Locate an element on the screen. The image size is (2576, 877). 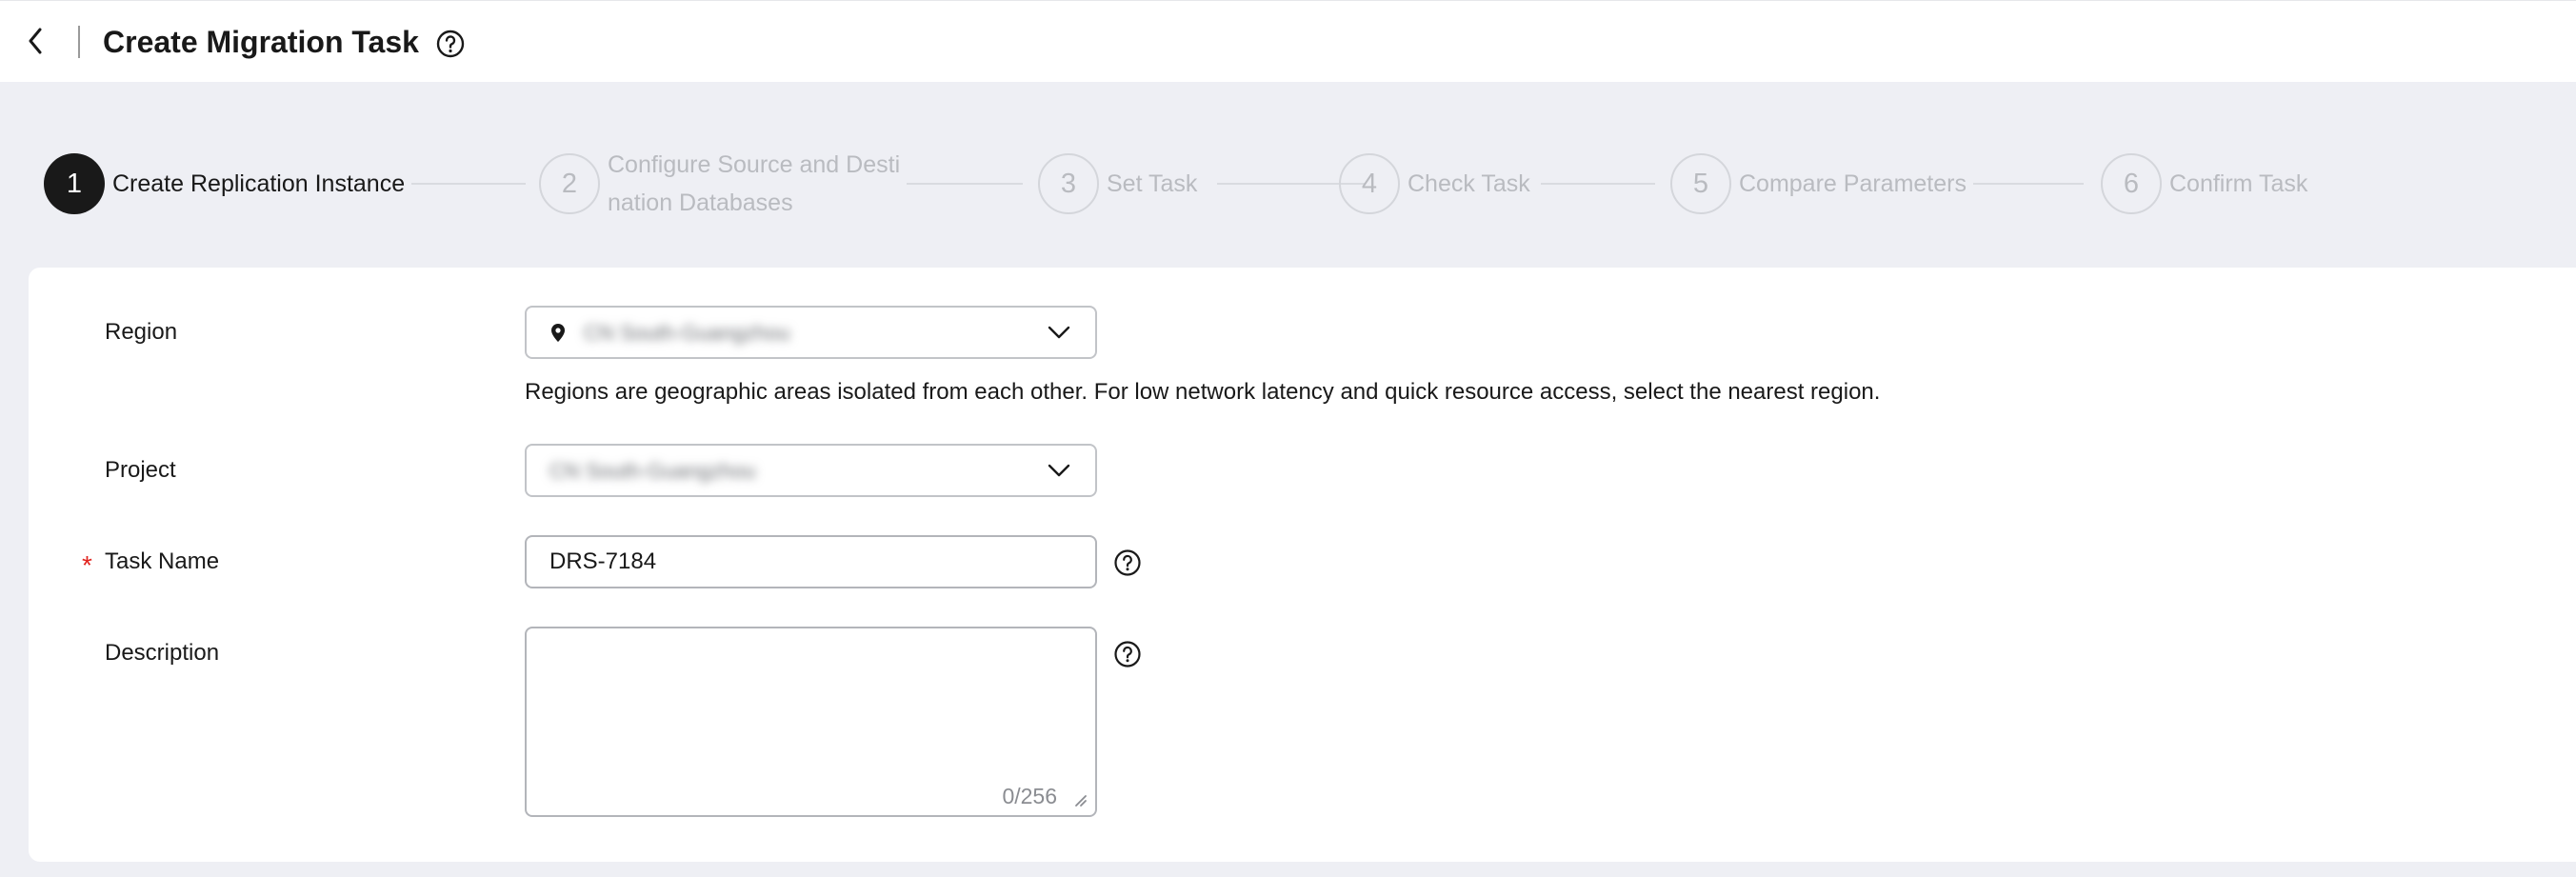
step-create-replication-instance: 1 Create Replication Instance is located at coordinates (224, 183).